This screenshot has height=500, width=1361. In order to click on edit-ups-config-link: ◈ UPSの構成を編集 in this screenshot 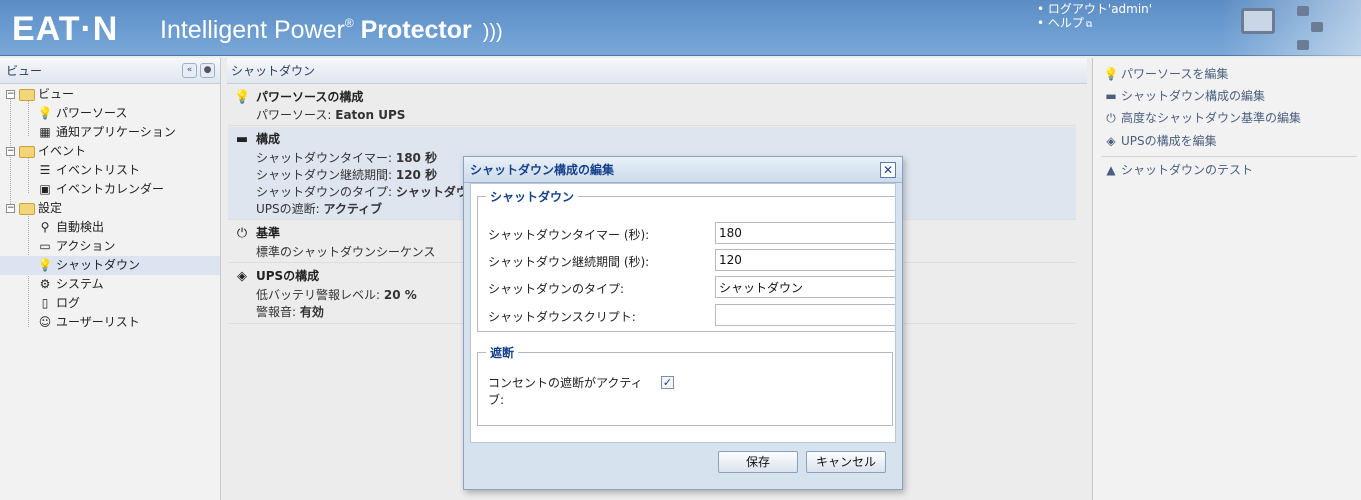, I will do `click(1160, 141)`.